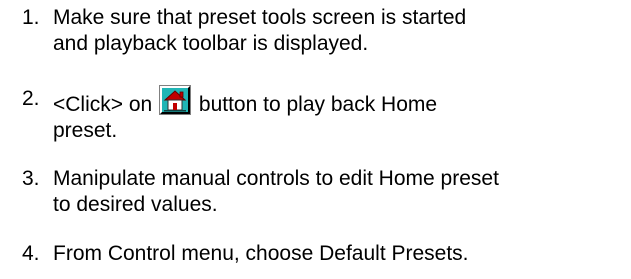 The width and height of the screenshot is (631, 279). What do you see at coordinates (103, 104) in the screenshot?
I see `step-text-segment: <Click> on` at bounding box center [103, 104].